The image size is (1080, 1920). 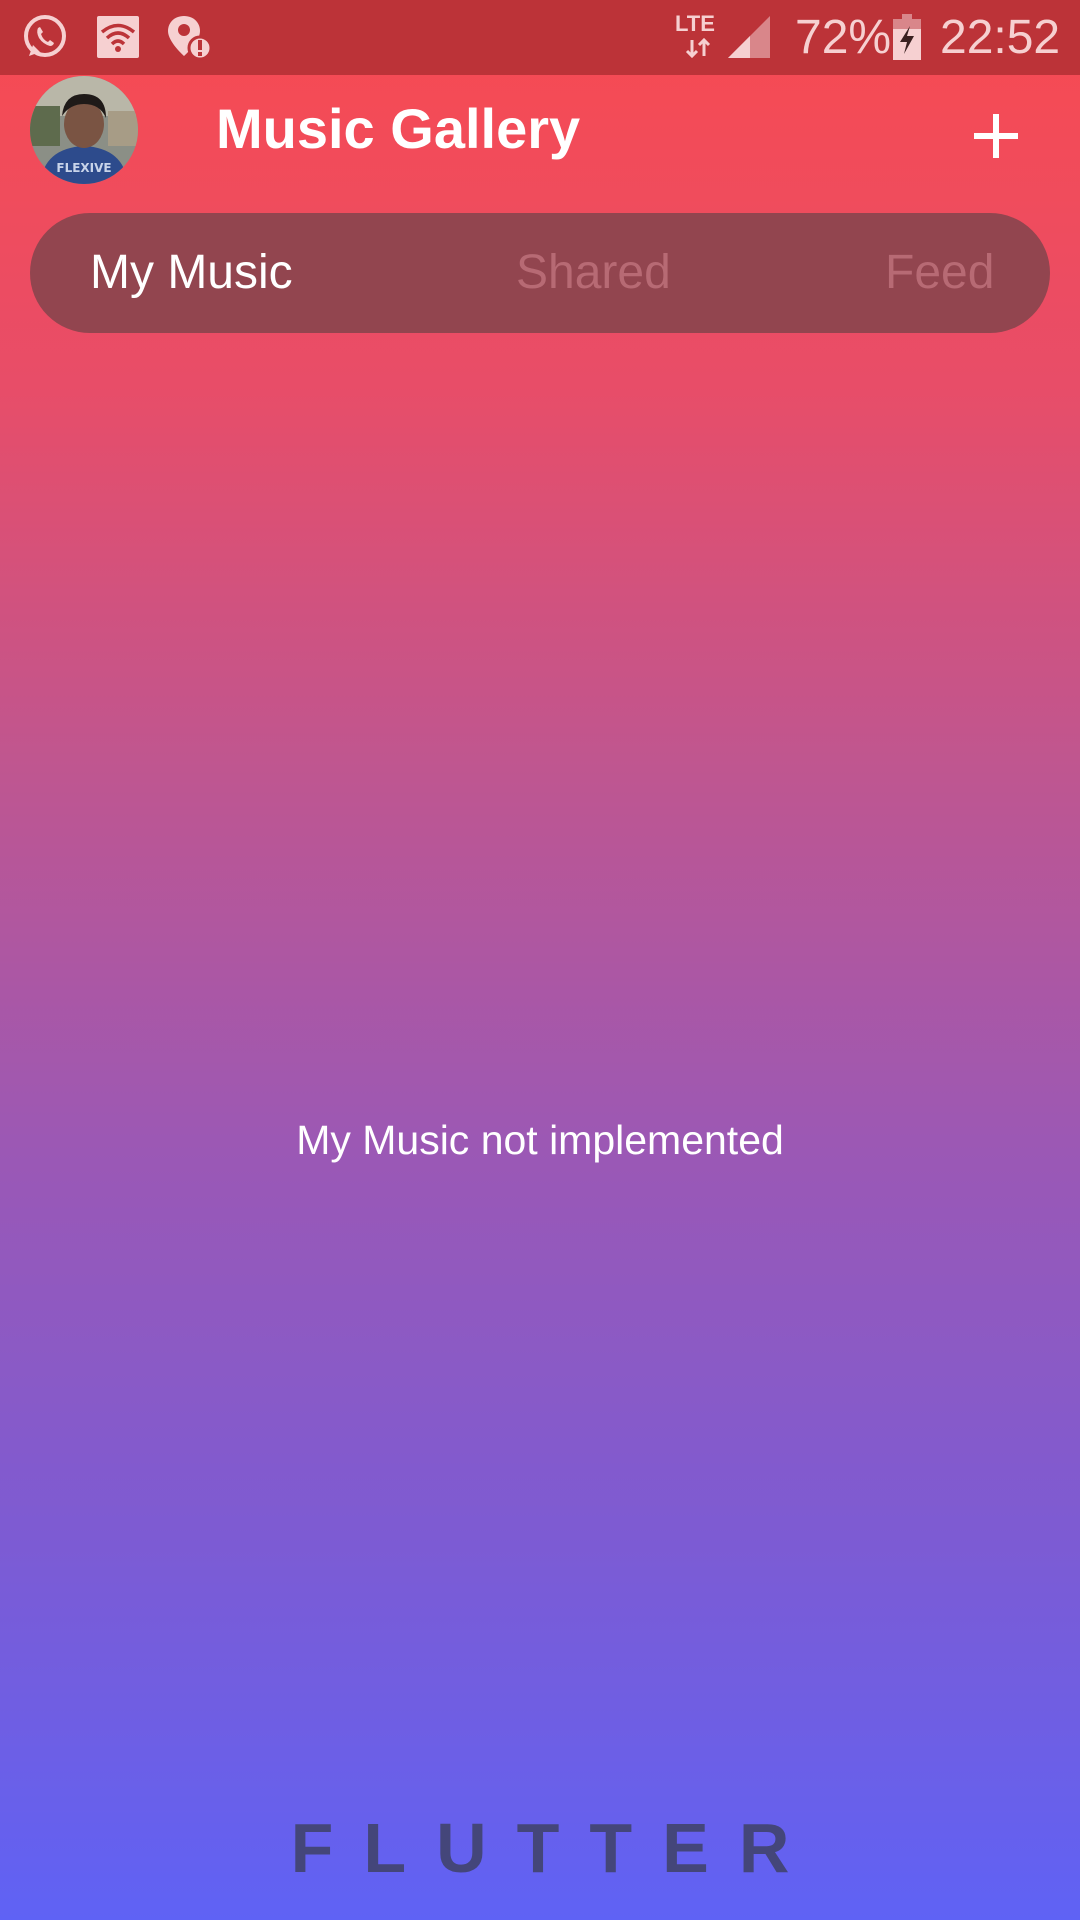 I want to click on user-avatar-icon: FLEXIVE, so click(x=84, y=130).